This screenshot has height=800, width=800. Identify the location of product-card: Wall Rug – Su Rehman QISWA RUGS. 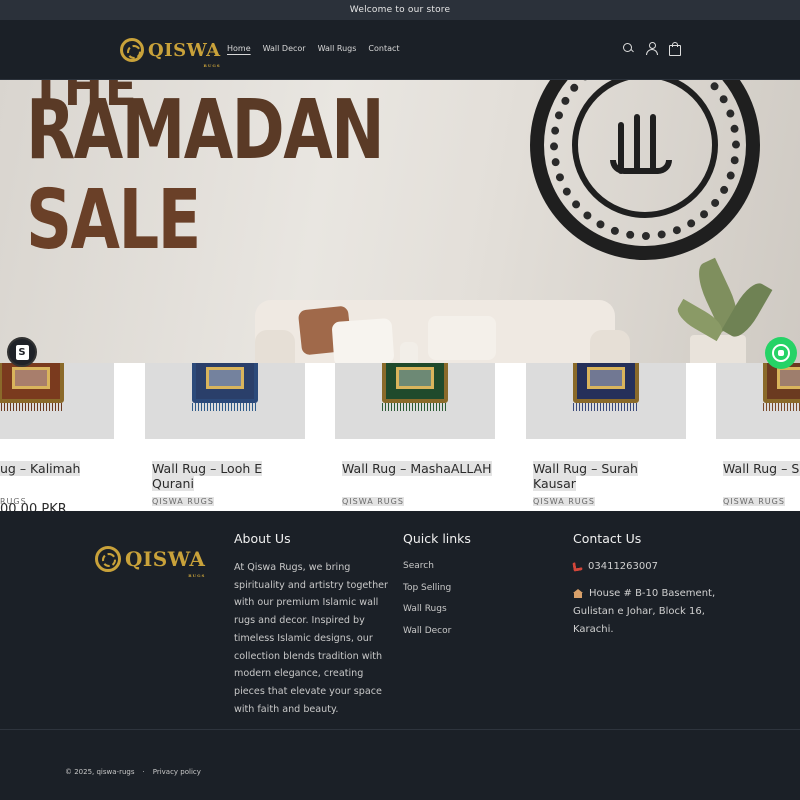
(758, 437).